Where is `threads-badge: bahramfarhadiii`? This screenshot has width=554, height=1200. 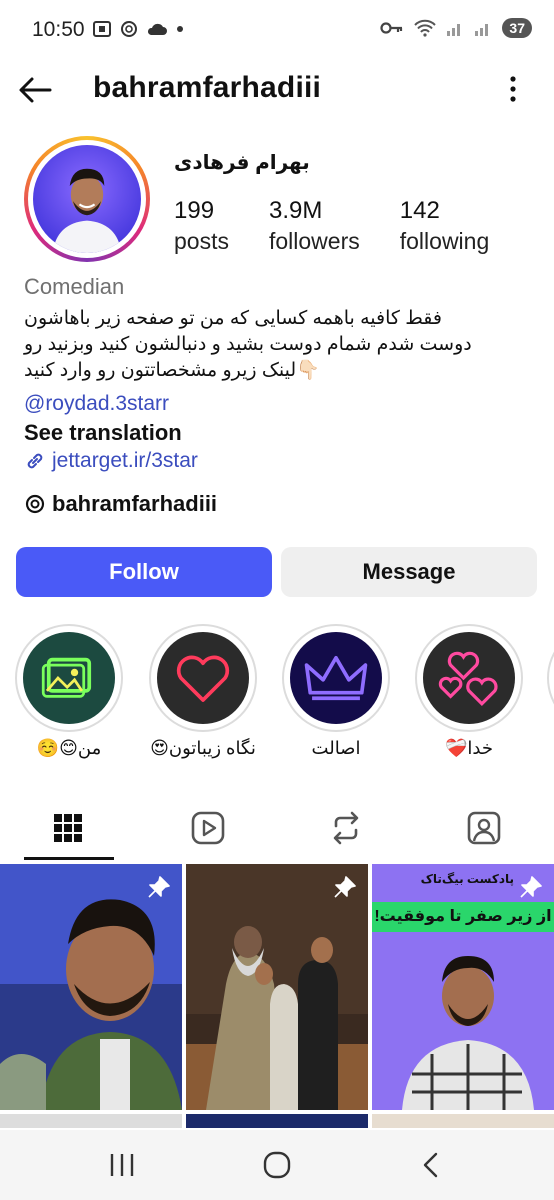
threads-badge: bahramfarhadiii is located at coordinates (120, 504).